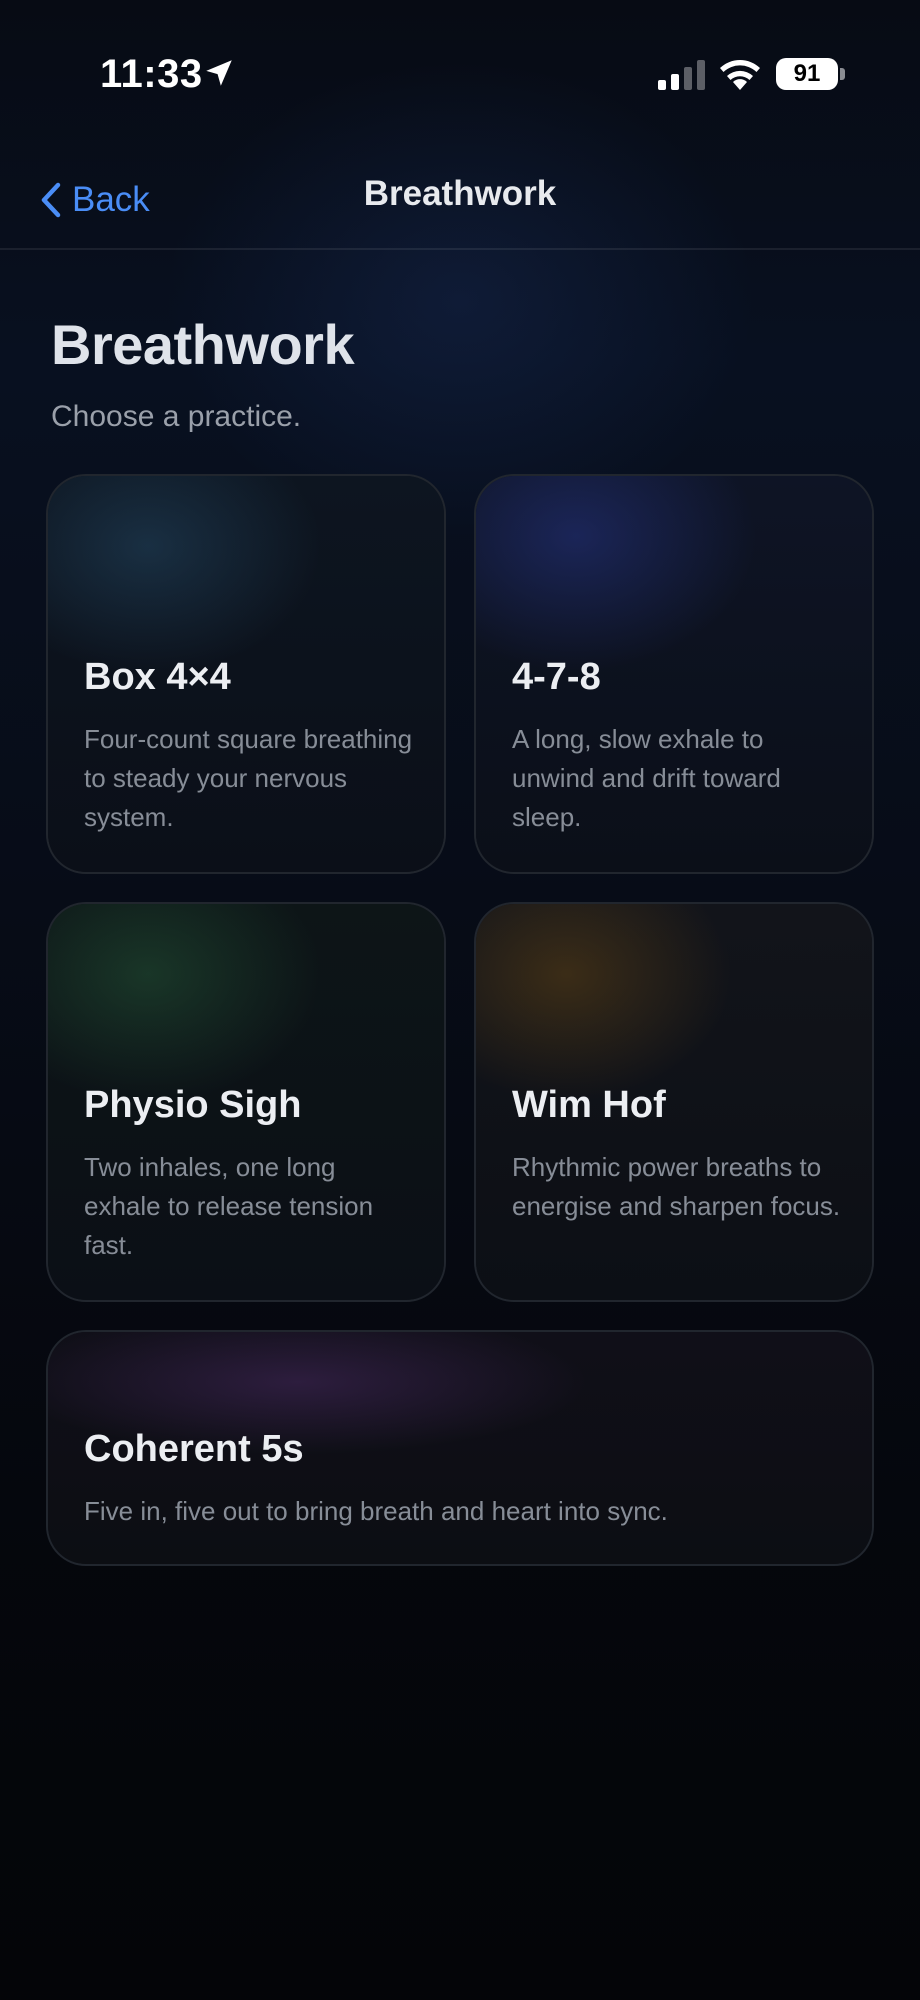 This screenshot has width=920, height=2000. Describe the element at coordinates (681, 75) in the screenshot. I see `cellular-signal-icon` at that location.